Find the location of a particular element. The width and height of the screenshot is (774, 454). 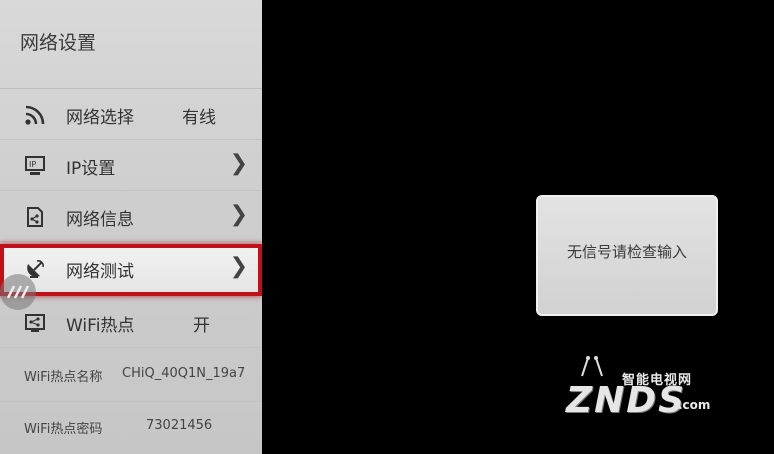

floating-handle is located at coordinates (18, 292).